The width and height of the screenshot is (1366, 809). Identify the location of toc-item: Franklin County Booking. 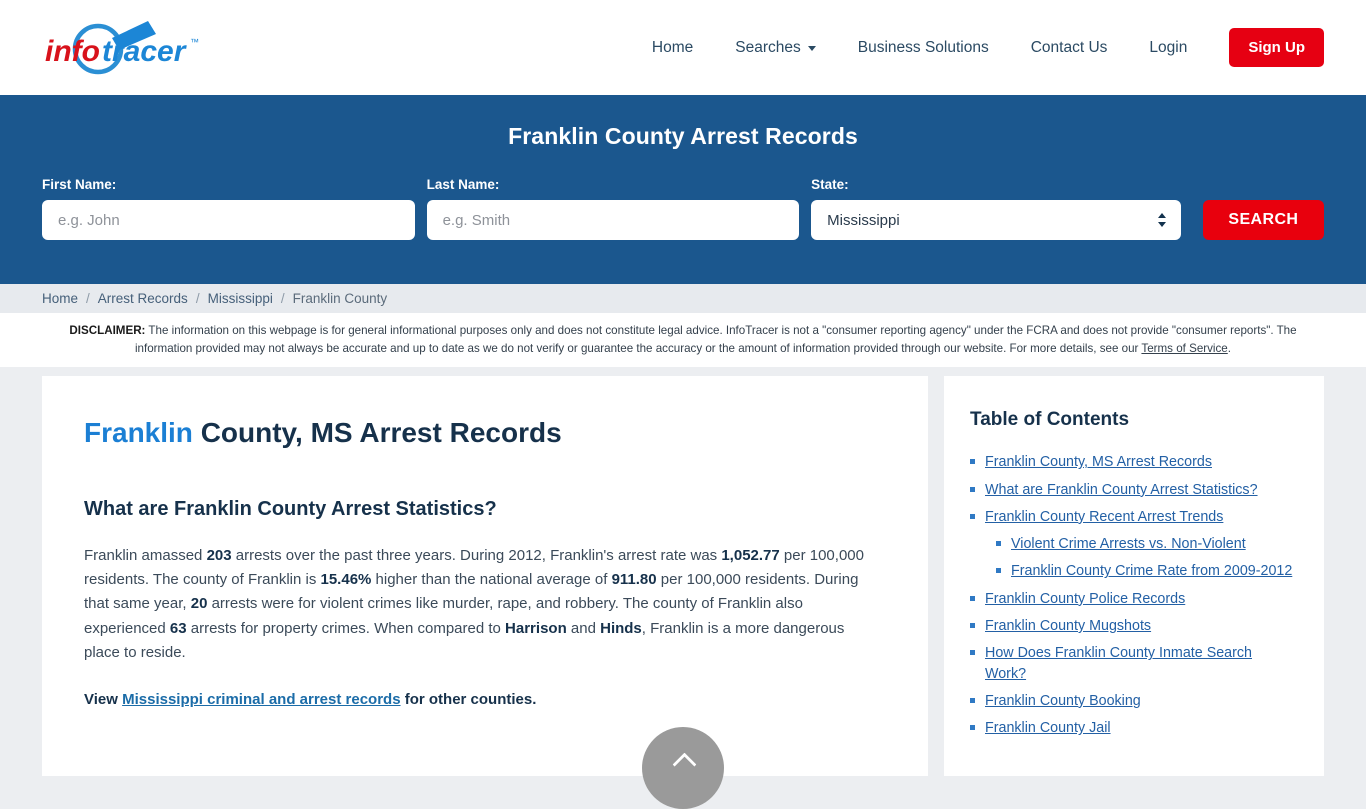
(1132, 701).